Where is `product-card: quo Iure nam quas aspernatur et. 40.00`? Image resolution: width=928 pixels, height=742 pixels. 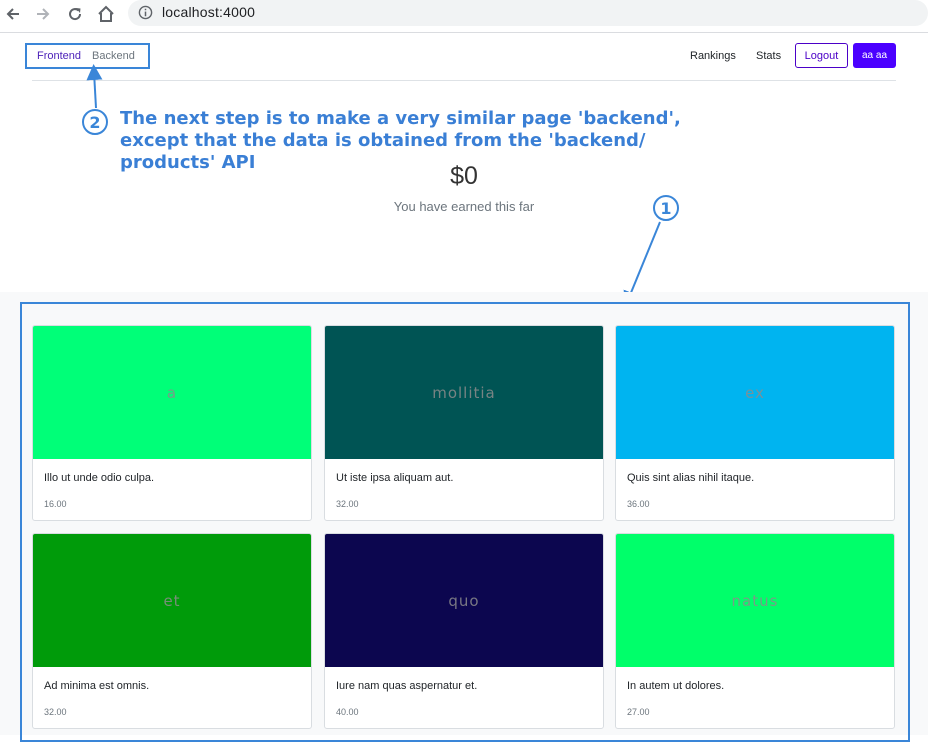 product-card: quo Iure nam quas aspernatur et. 40.00 is located at coordinates (464, 631).